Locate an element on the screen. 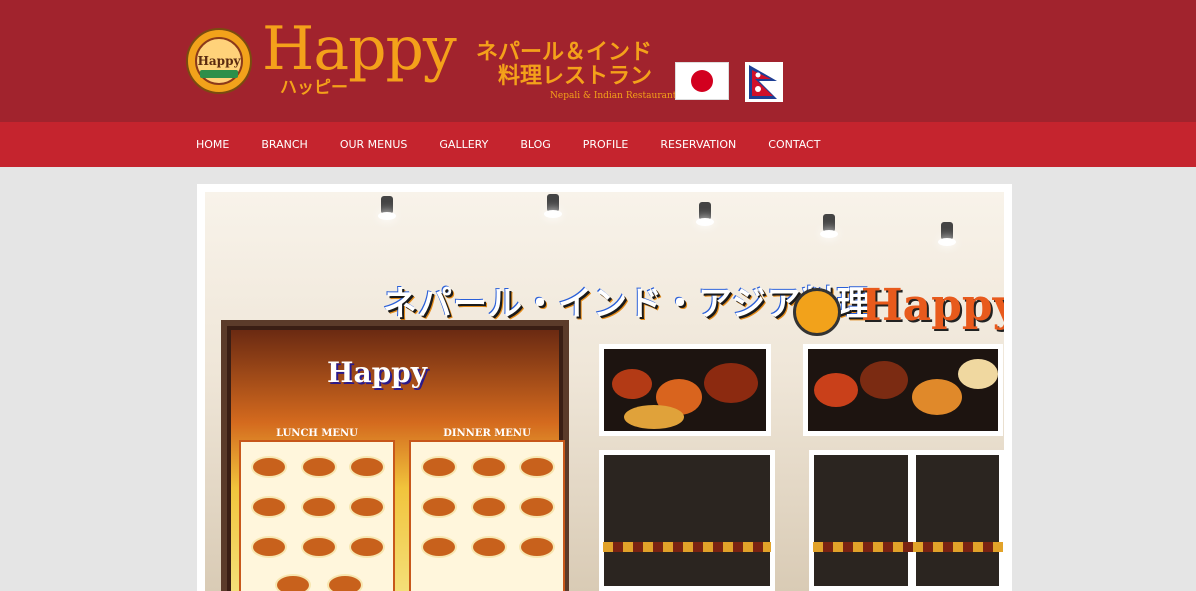 This screenshot has width=1196, height=591. lunch-menu-heading: LUNCH MENU is located at coordinates (317, 433).